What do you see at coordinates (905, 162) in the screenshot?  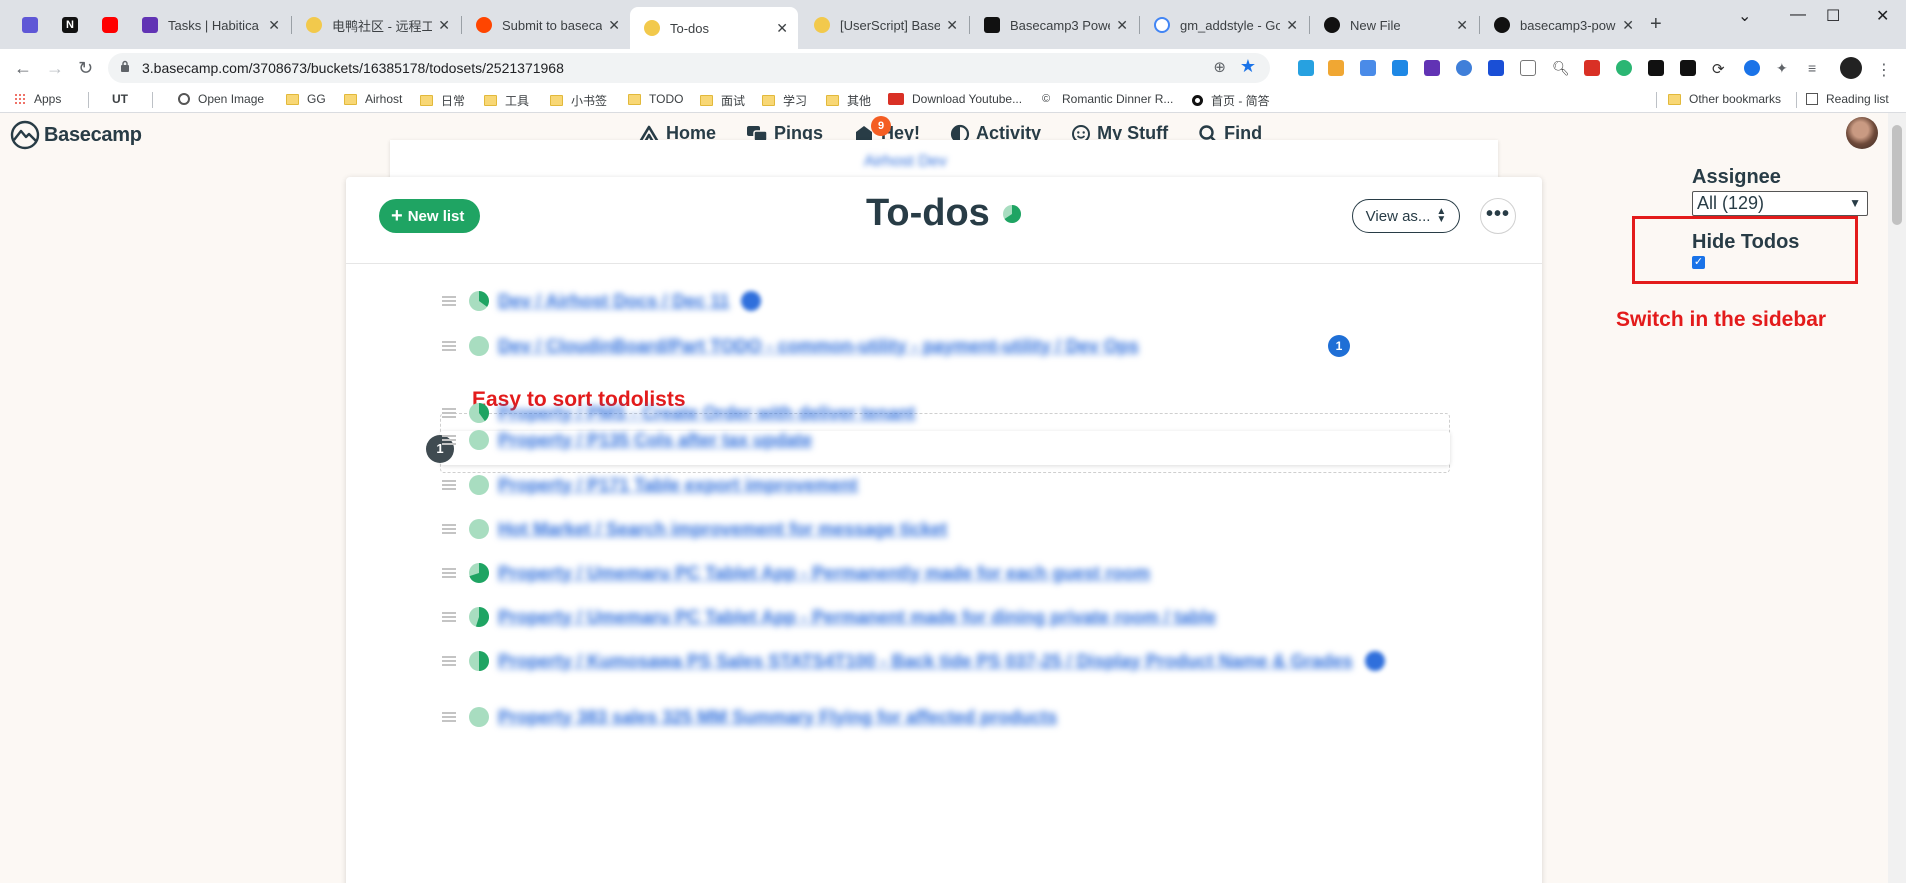 I see `breadcrumb: Airhost Dev` at bounding box center [905, 162].